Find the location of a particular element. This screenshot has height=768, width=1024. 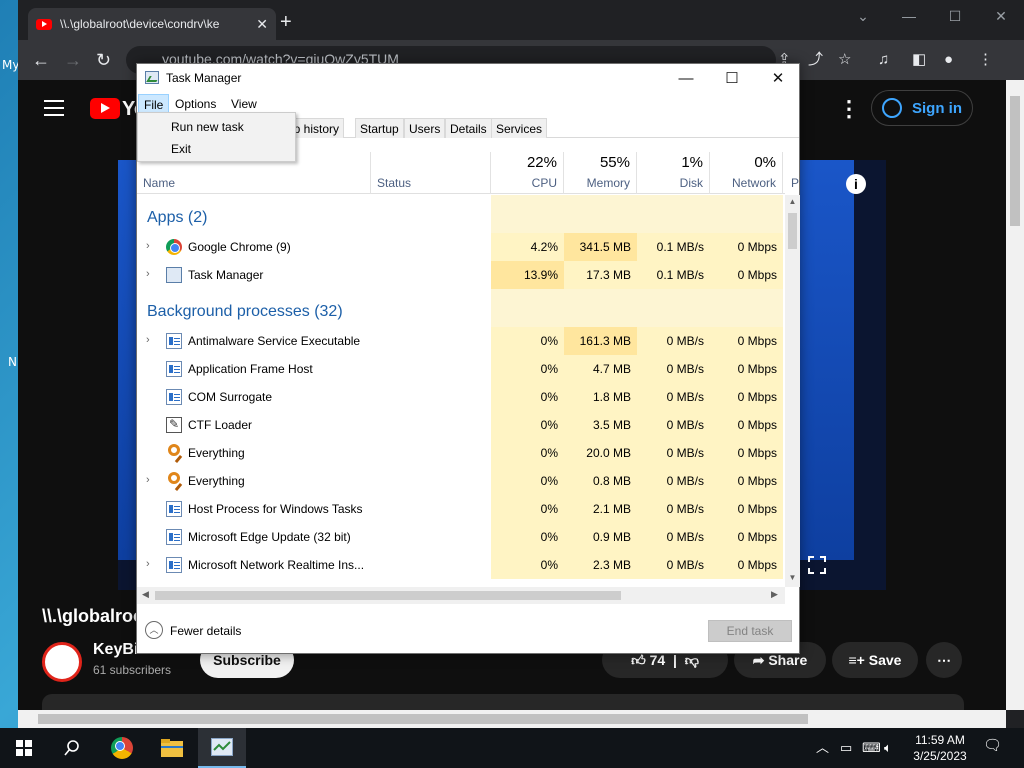

info-icon: i is located at coordinates (856, 184).